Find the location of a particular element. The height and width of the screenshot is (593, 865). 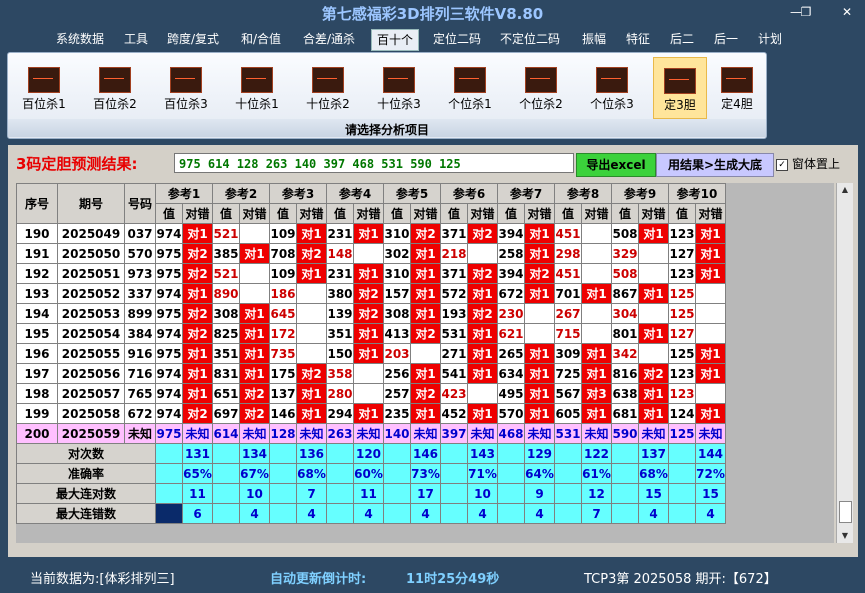

ref-header: 参考4 is located at coordinates (355, 193).